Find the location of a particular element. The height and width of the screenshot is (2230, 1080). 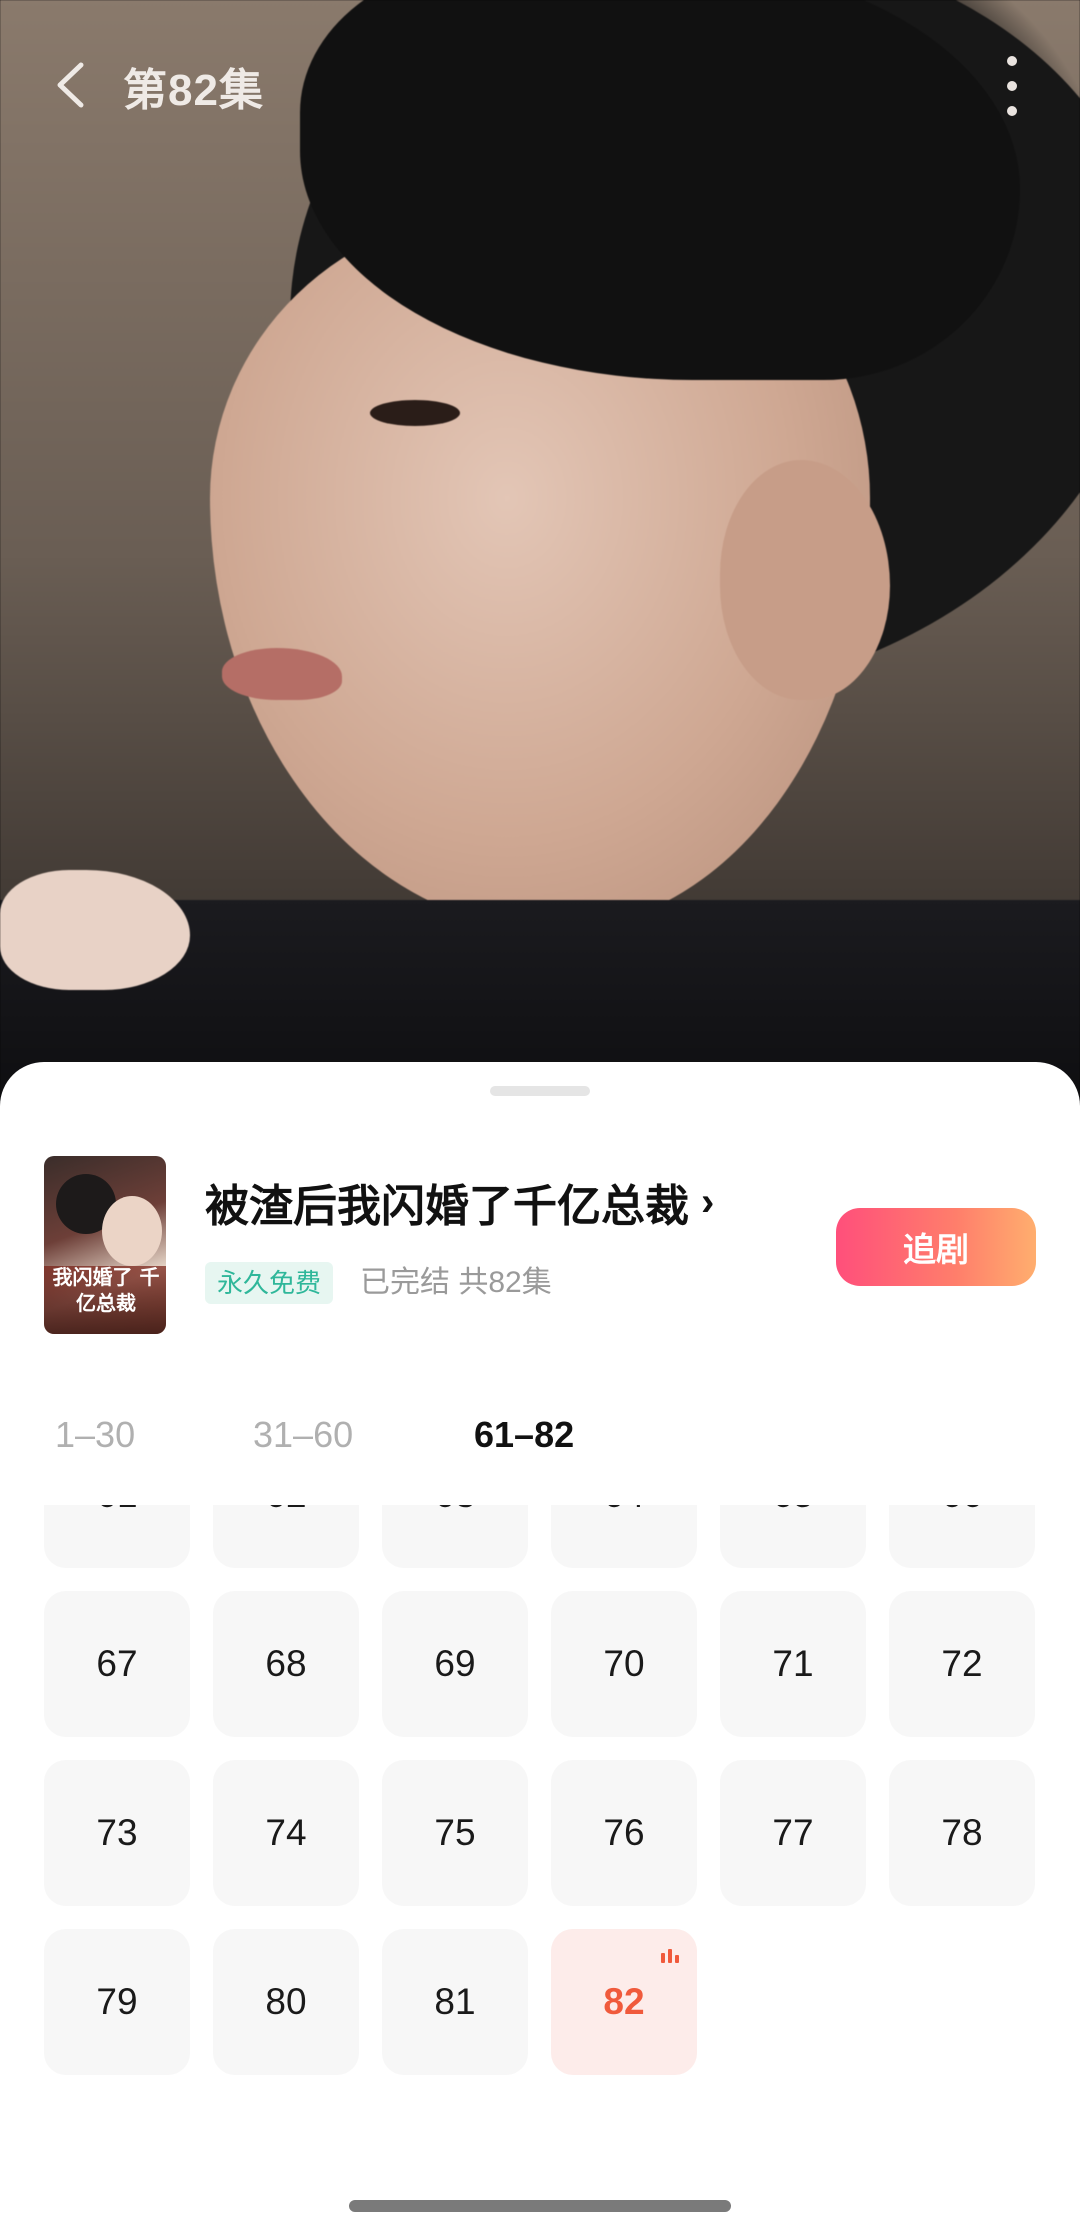

episode-number: 79 is located at coordinates (117, 2001).